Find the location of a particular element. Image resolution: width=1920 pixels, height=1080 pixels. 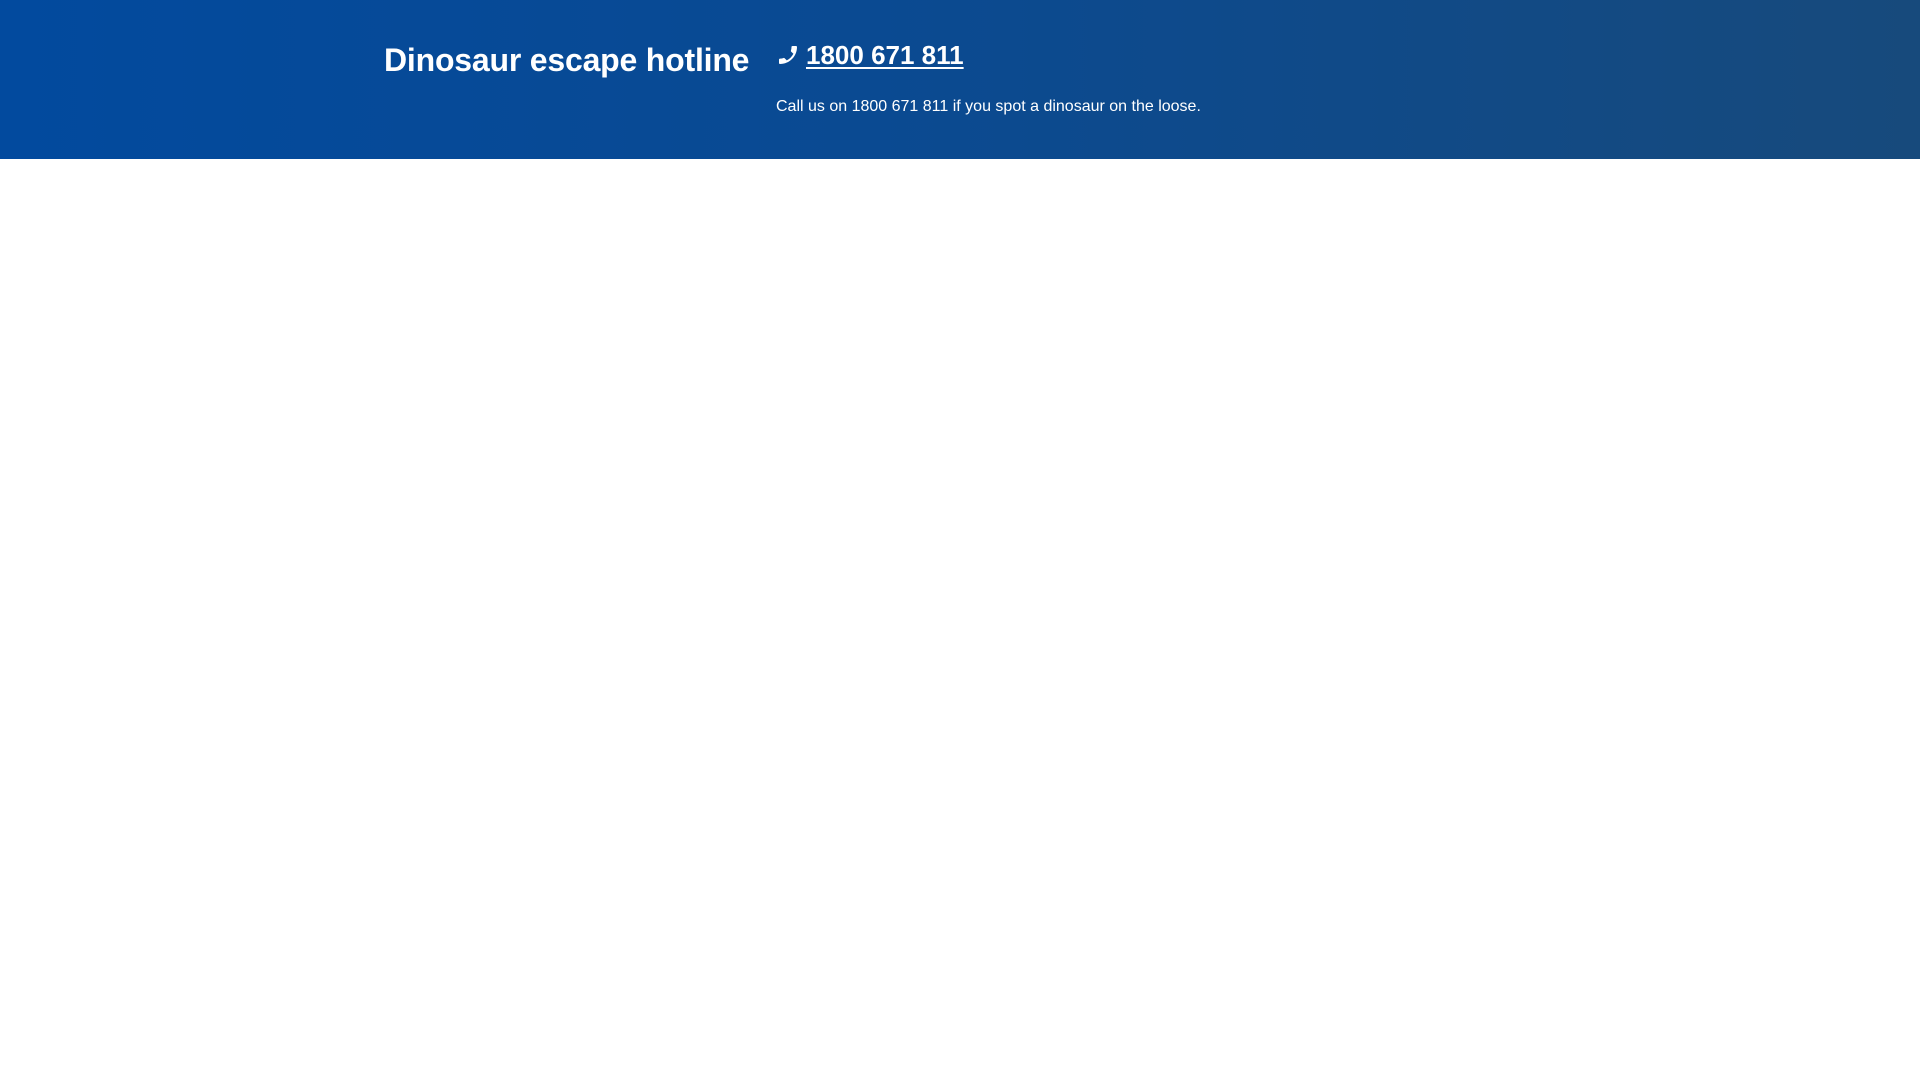

hotline-phone-number: 1800 671 811 is located at coordinates (885, 55).